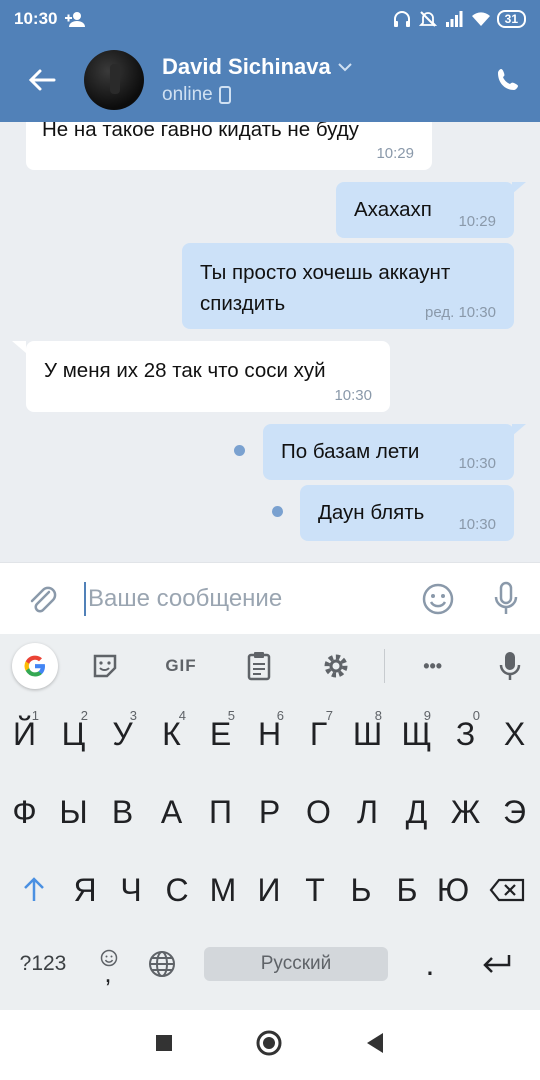 Image resolution: width=540 pixels, height=1080 pixels. I want to click on chevron-down-icon, so click(345, 67).